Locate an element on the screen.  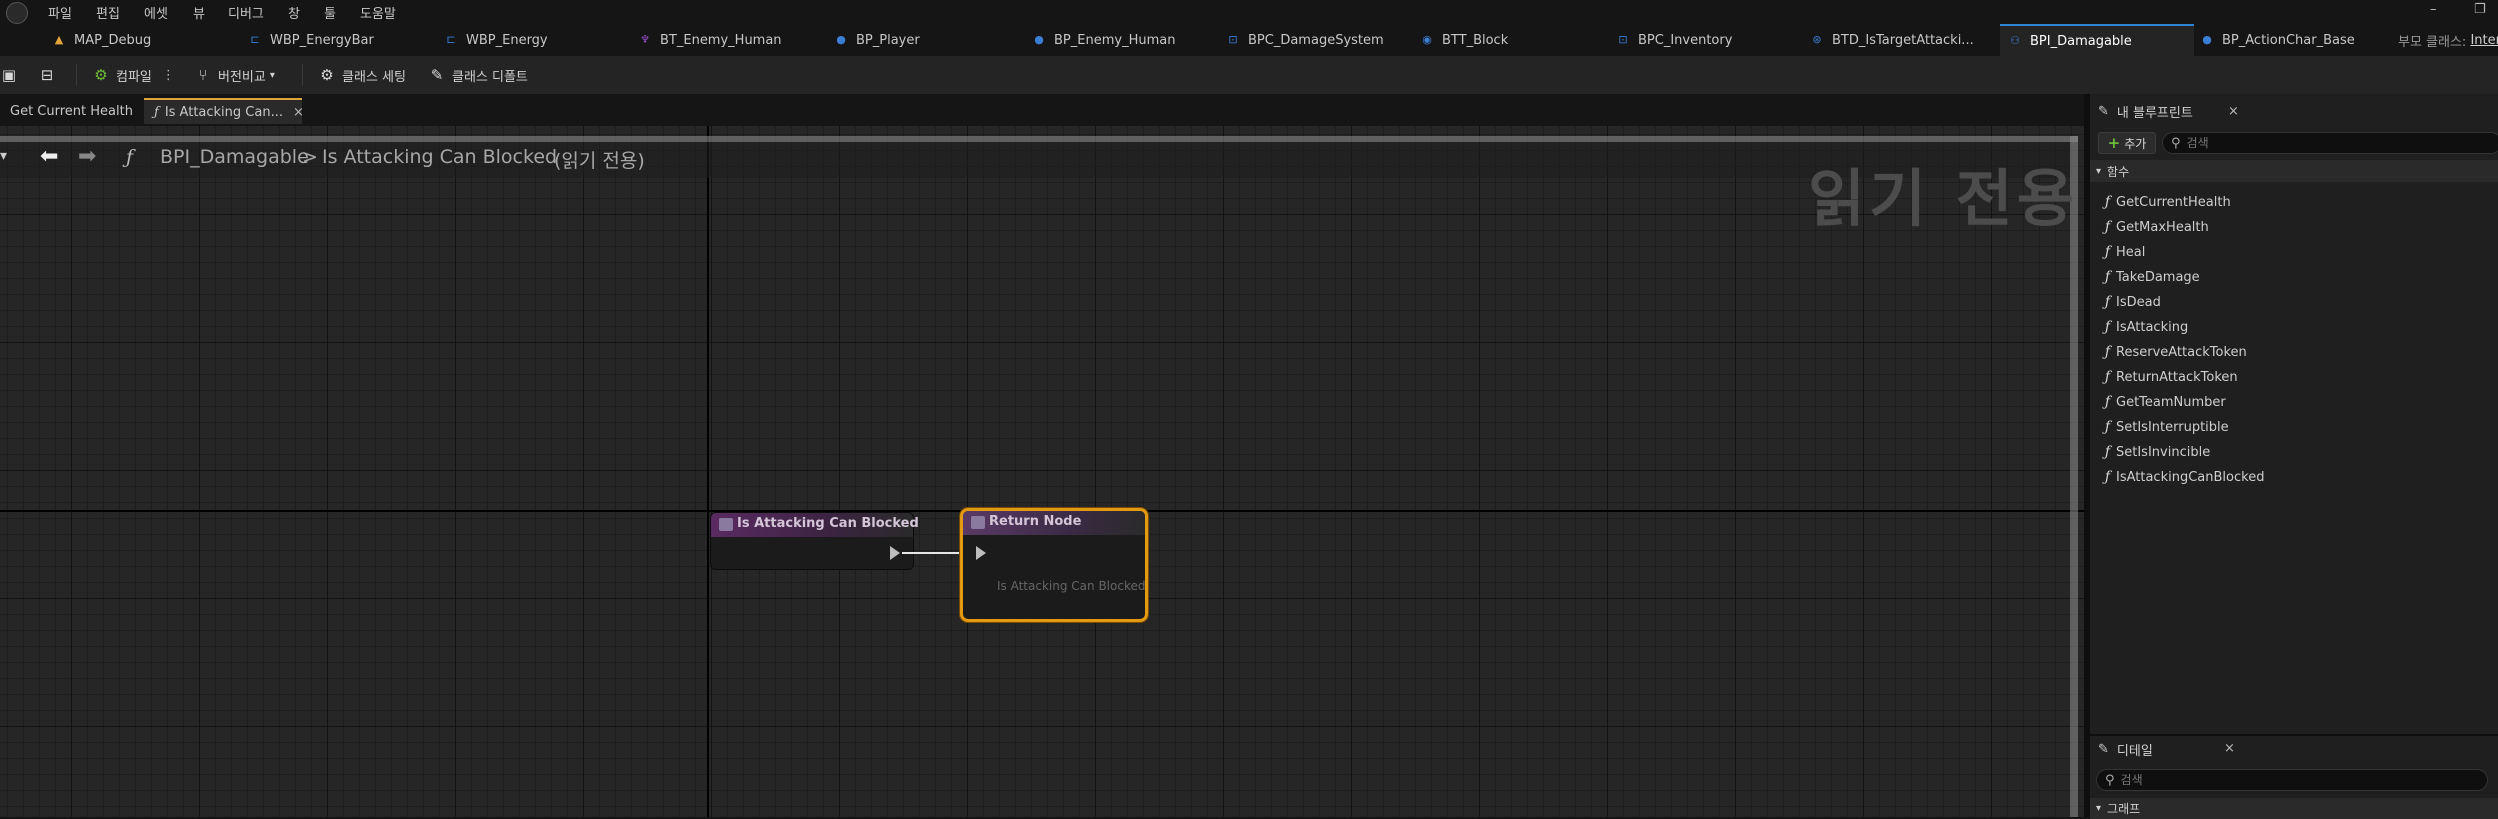
function-name: IsDead is located at coordinates (2138, 302).